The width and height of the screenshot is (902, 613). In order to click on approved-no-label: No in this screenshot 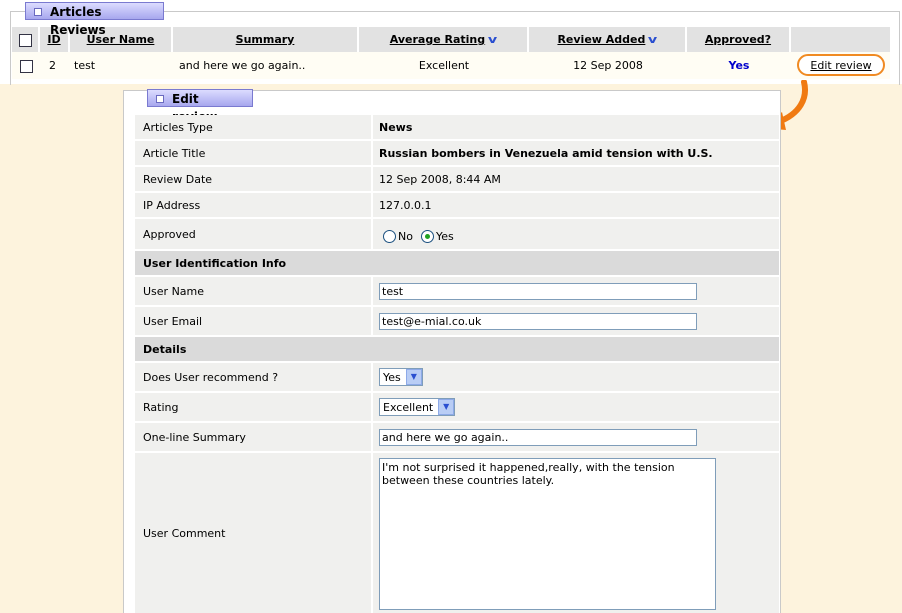, I will do `click(405, 236)`.